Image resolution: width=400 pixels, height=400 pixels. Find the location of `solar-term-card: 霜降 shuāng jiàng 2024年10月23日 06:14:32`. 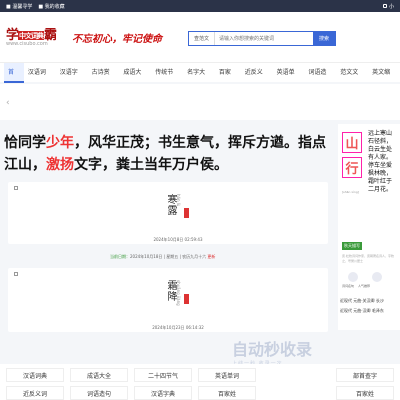

solar-term-card: 霜降 shuāng jiàng 2024年10月23日 06:14:32 is located at coordinates (168, 300).